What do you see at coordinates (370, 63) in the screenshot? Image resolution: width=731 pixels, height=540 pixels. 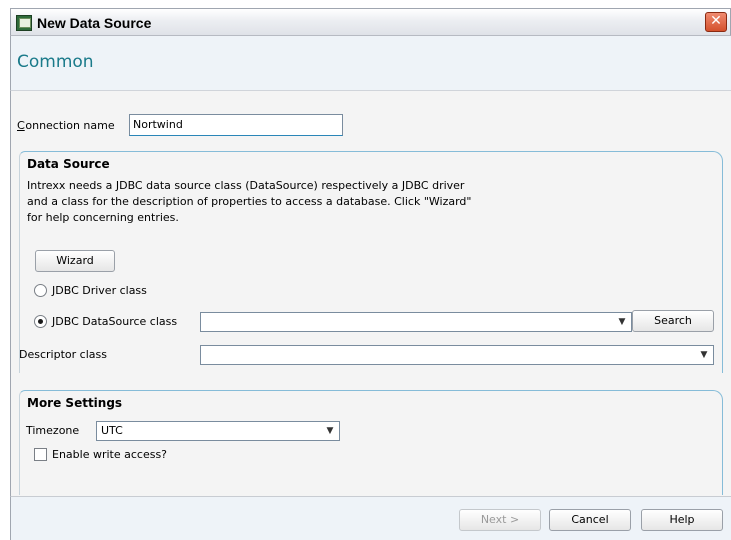 I see `page-header: Common` at bounding box center [370, 63].